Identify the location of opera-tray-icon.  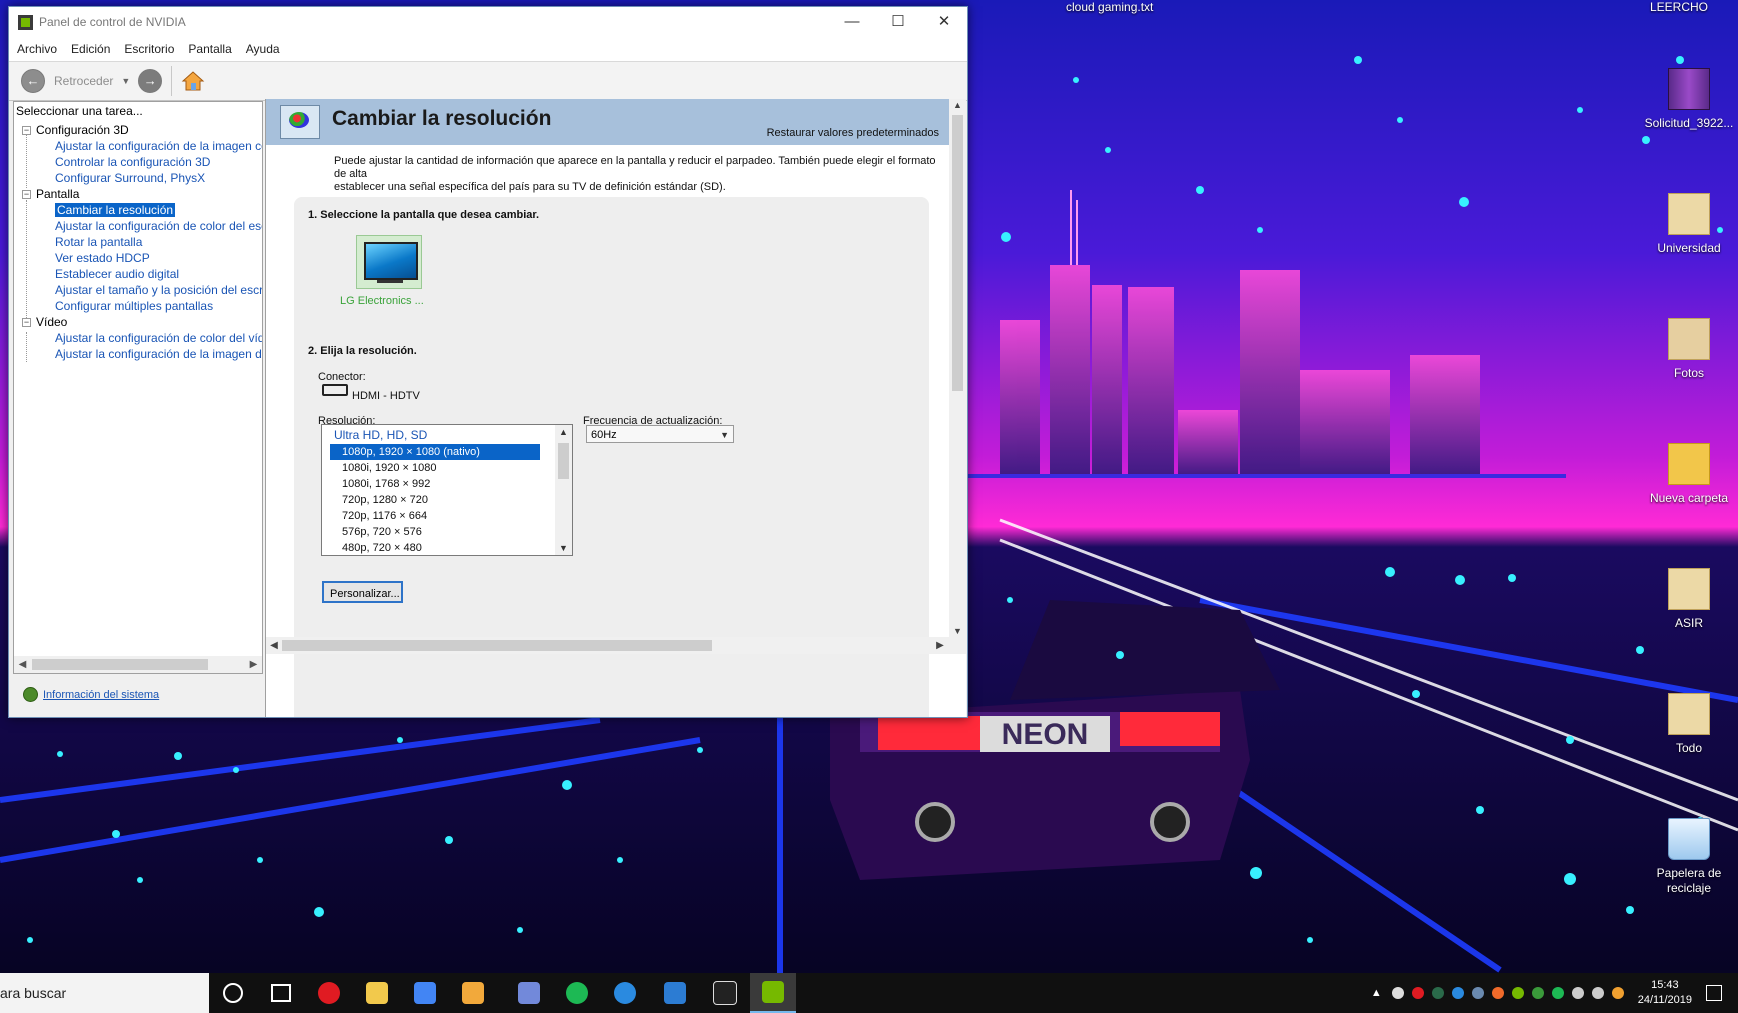
(1417, 993).